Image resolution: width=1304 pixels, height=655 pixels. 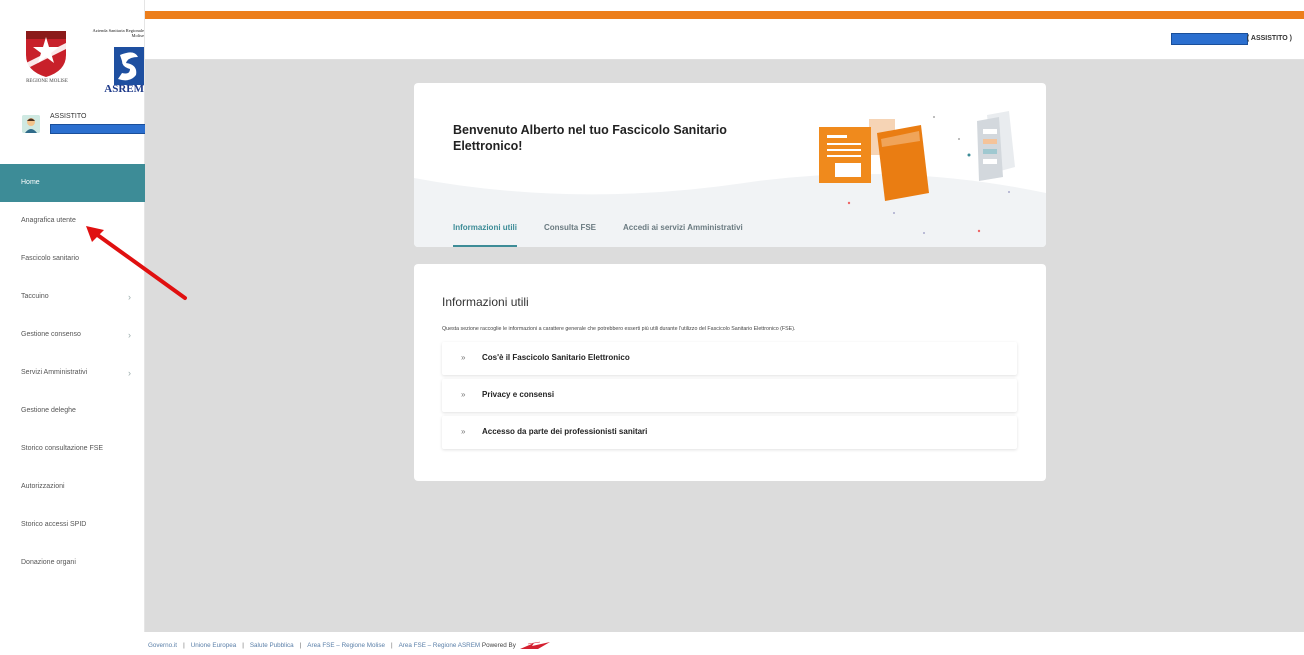 I want to click on sidebar-item-servizi-amministrativi: Servizi Amministrativi ›, so click(x=72, y=373).